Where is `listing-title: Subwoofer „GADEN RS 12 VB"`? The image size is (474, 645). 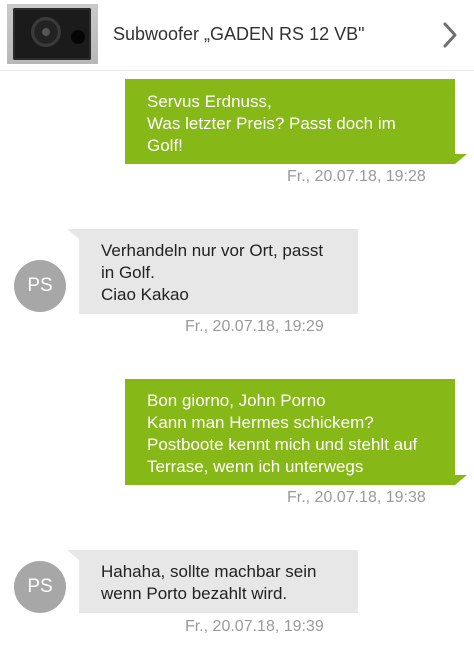 listing-title: Subwoofer „GADEN RS 12 VB" is located at coordinates (239, 34).